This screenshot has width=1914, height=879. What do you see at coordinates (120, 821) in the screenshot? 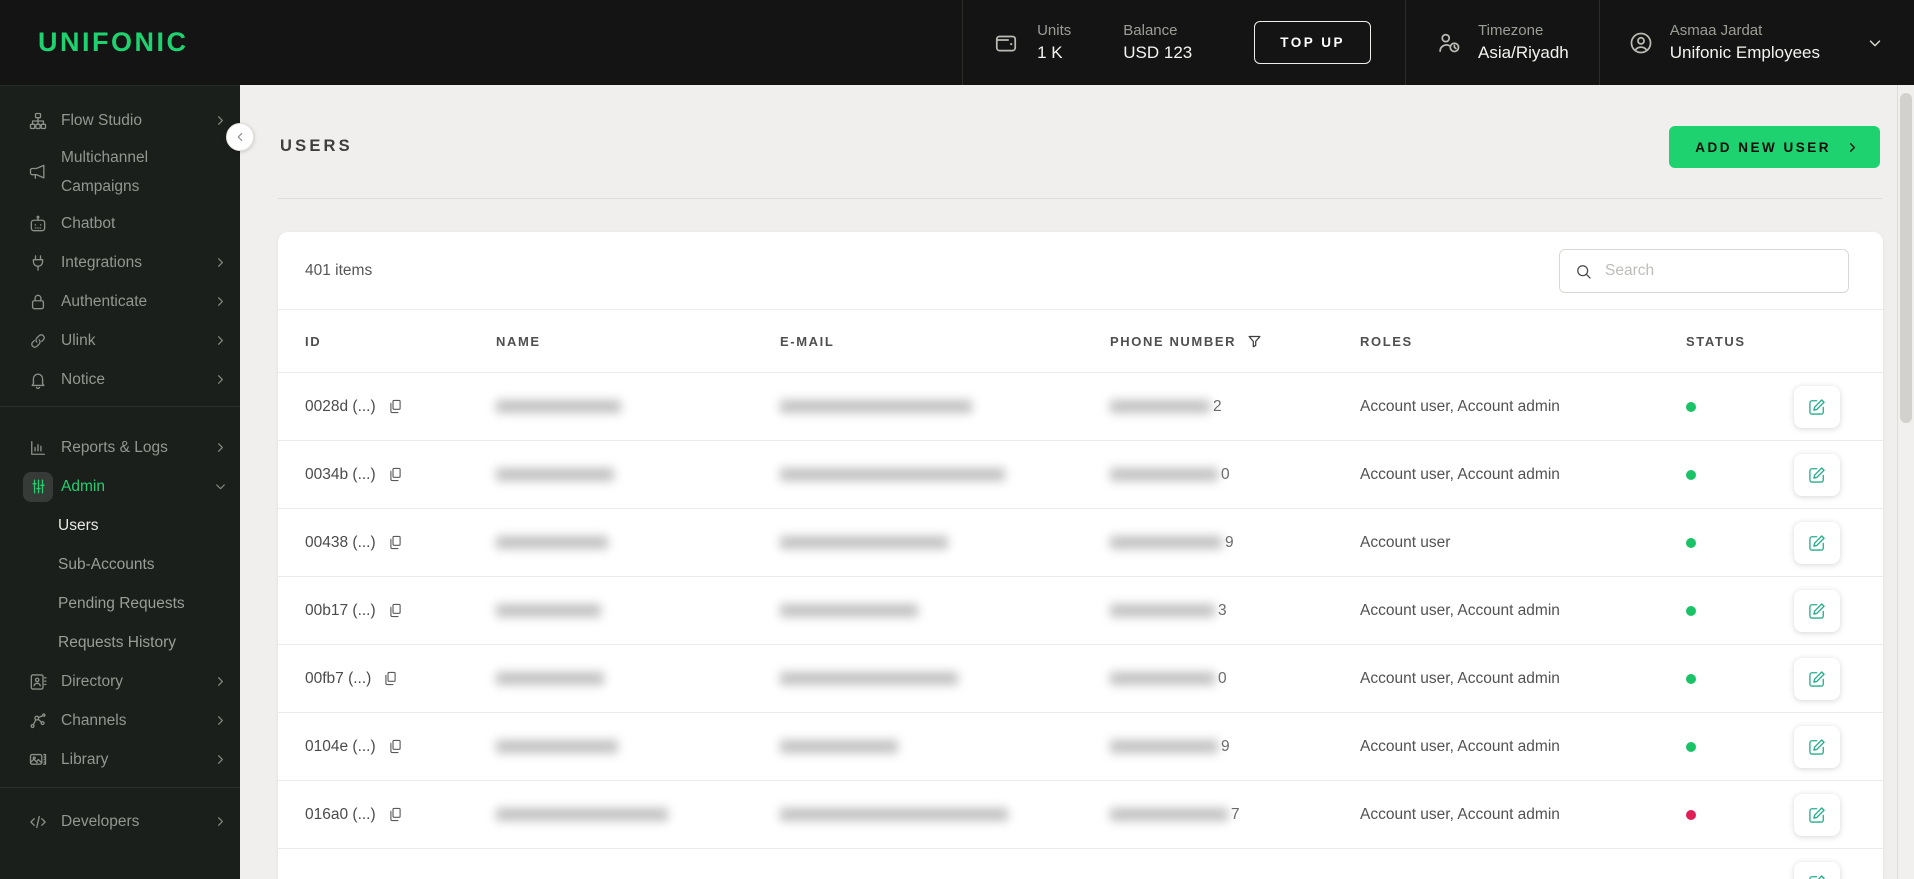
I see `sidebar-item-developers: Developers` at bounding box center [120, 821].